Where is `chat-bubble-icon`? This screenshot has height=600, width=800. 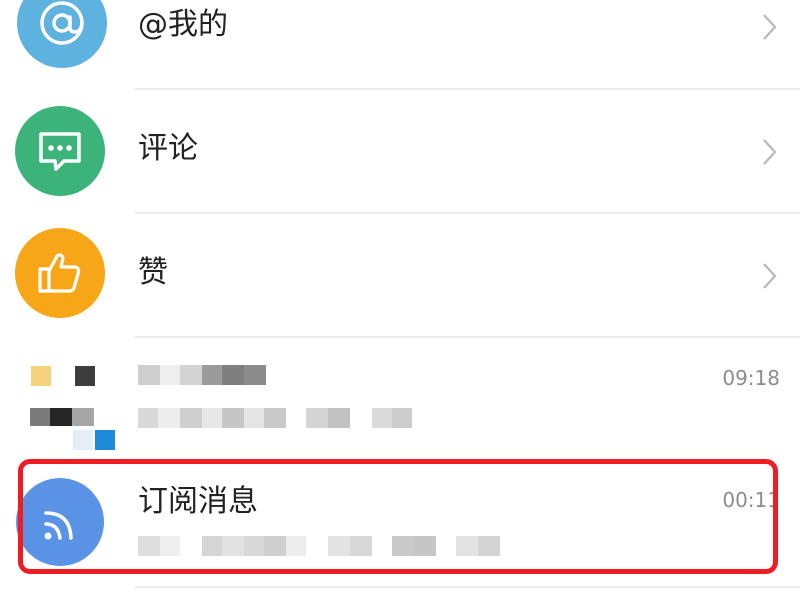
chat-bubble-icon is located at coordinates (60, 151).